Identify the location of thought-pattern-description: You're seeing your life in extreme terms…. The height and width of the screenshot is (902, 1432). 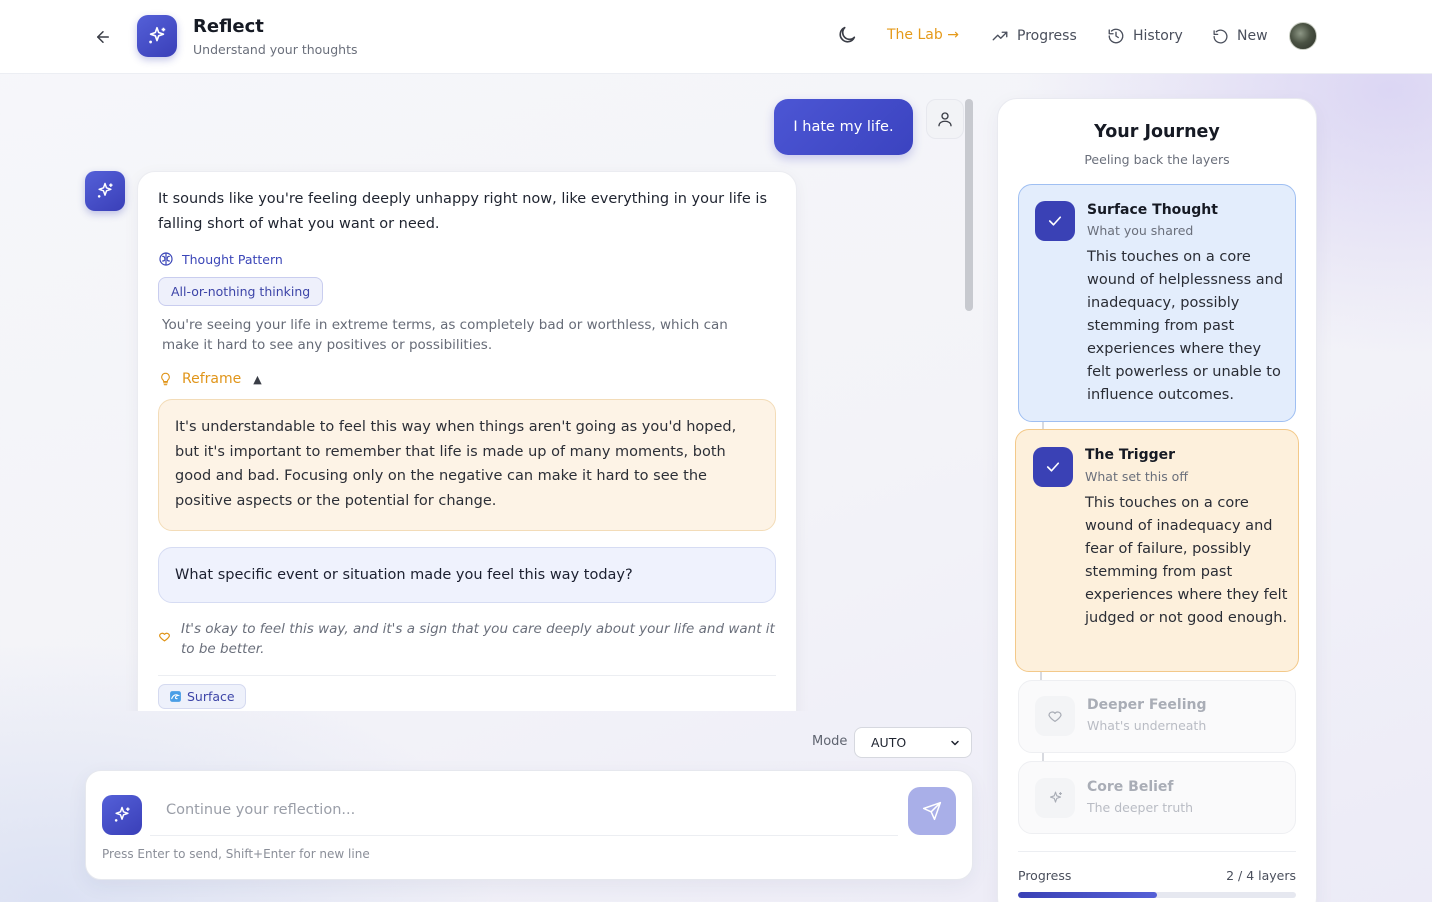
(445, 335).